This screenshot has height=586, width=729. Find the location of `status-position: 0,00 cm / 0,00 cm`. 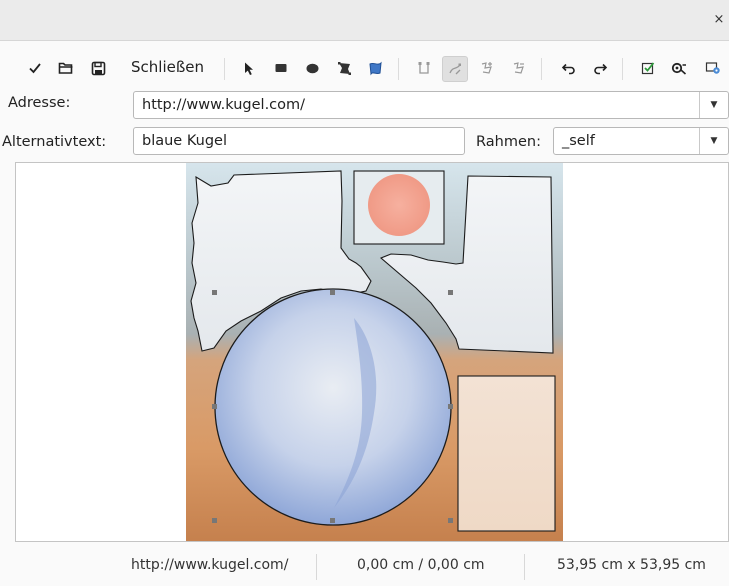

status-position: 0,00 cm / 0,00 cm is located at coordinates (421, 565).